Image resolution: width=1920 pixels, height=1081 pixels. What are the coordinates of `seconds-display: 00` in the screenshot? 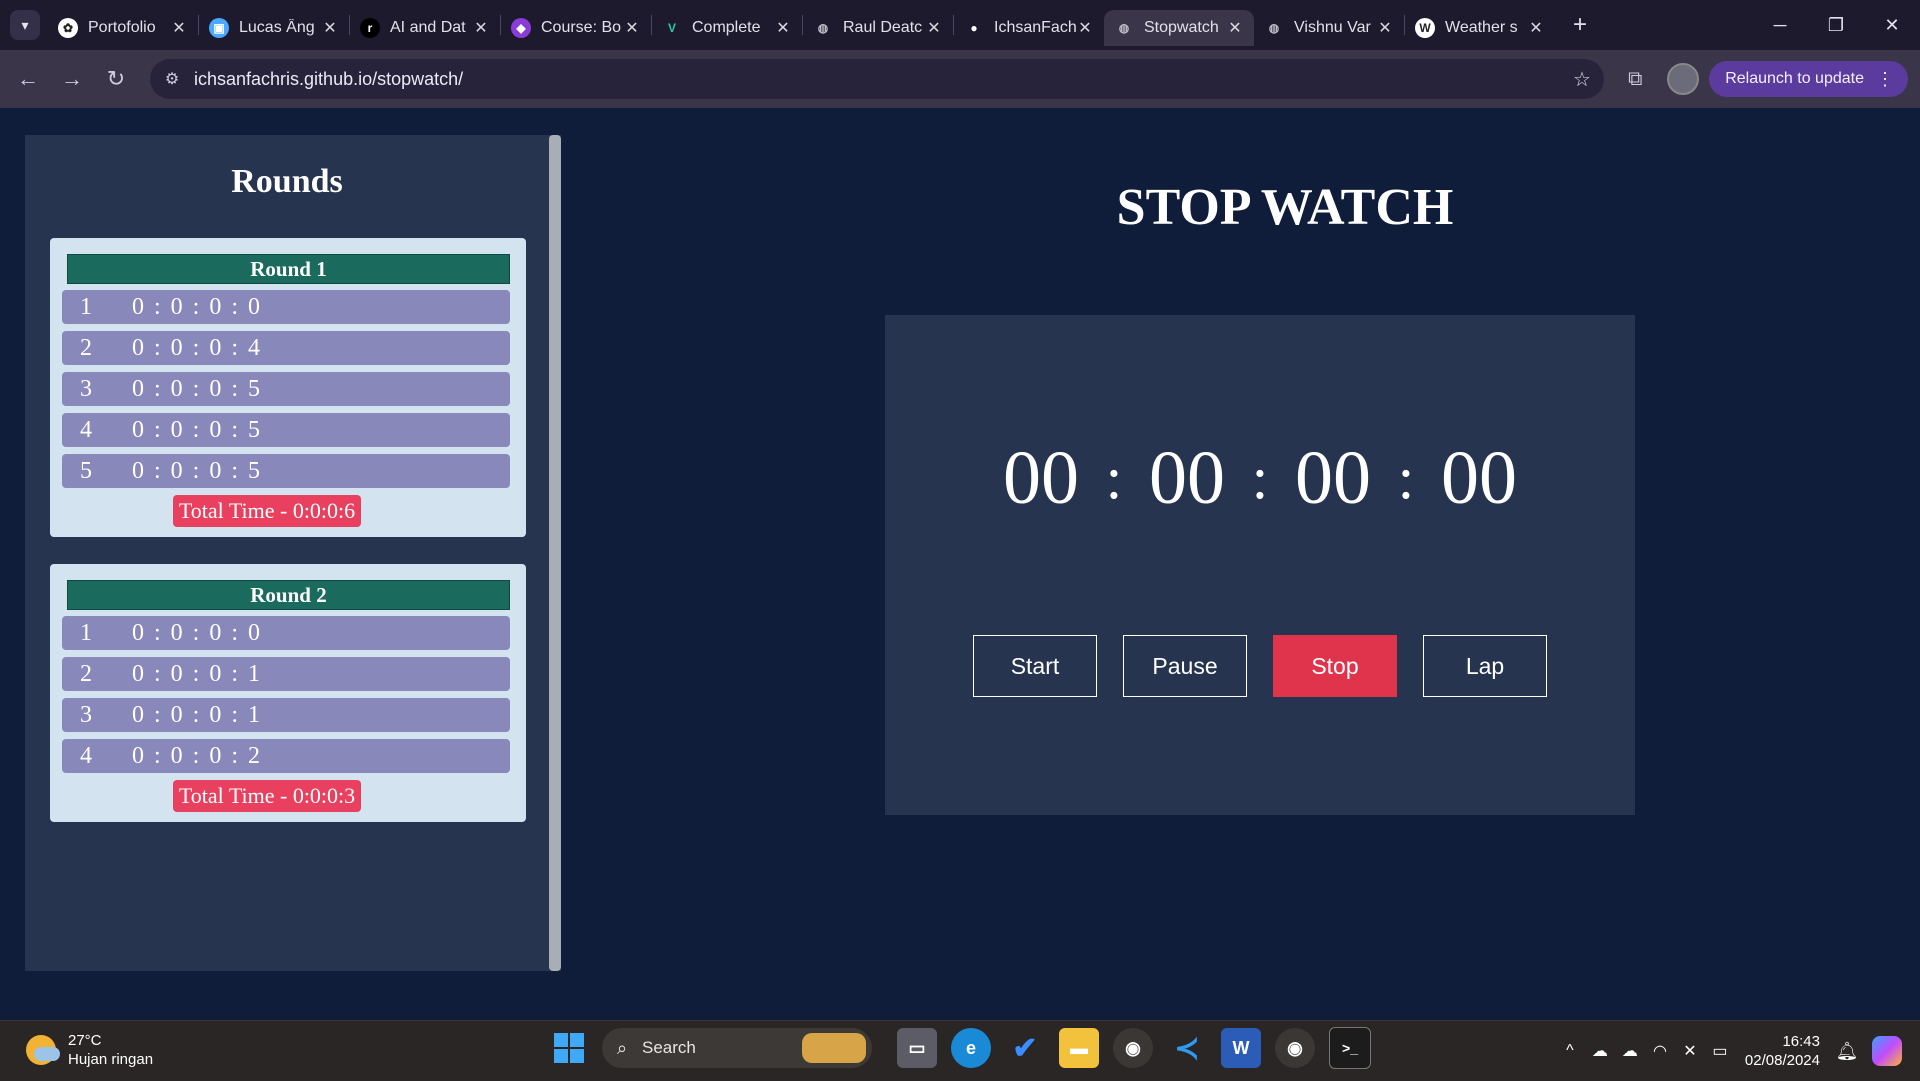 It's located at (1333, 478).